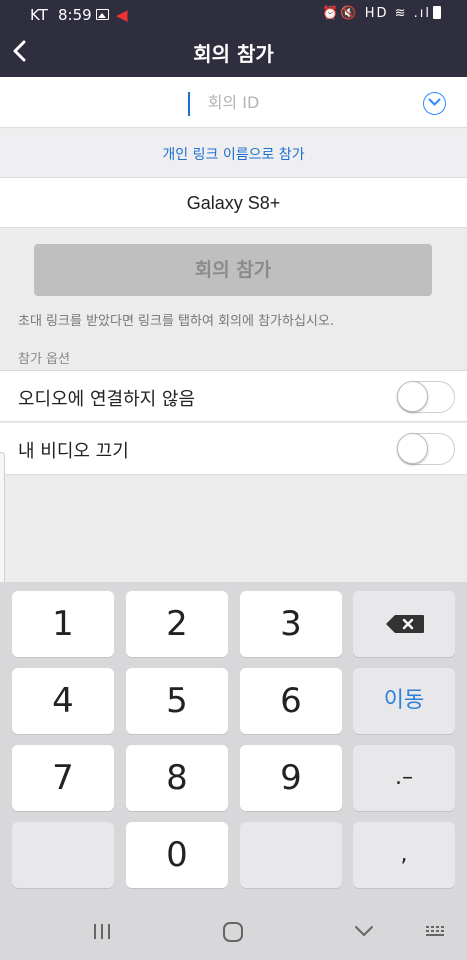 Image resolution: width=467 pixels, height=960 pixels. Describe the element at coordinates (437, 12) in the screenshot. I see `battery-icon` at that location.